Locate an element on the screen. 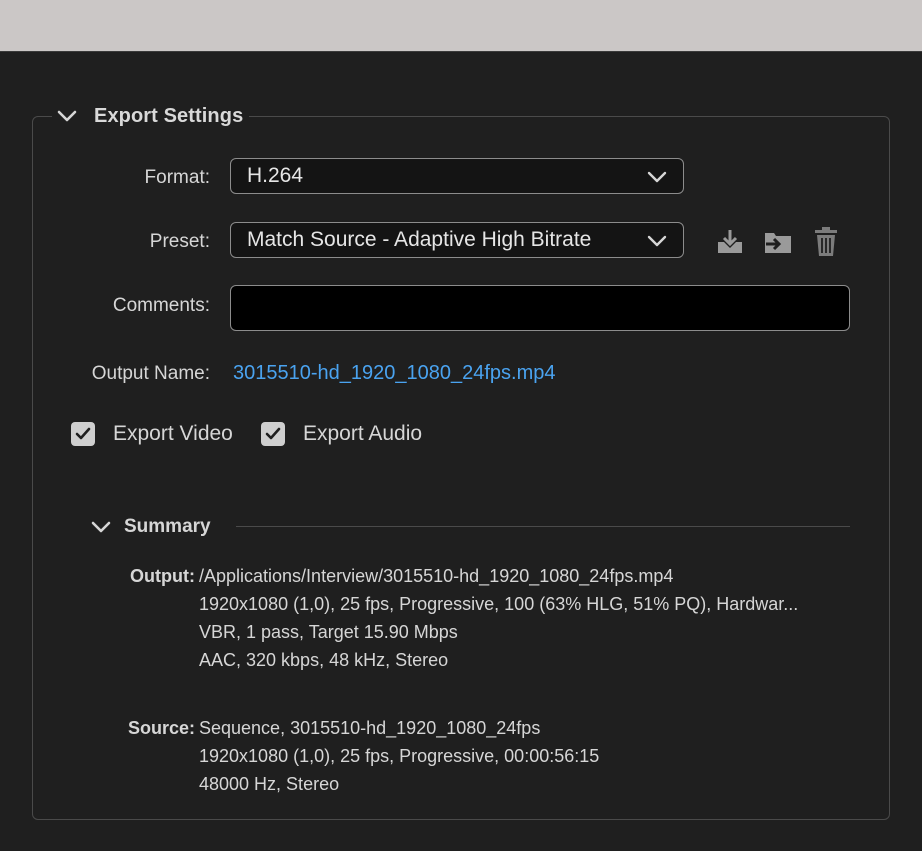 Image resolution: width=922 pixels, height=851 pixels. summary-output-key: Output: is located at coordinates (162, 576).